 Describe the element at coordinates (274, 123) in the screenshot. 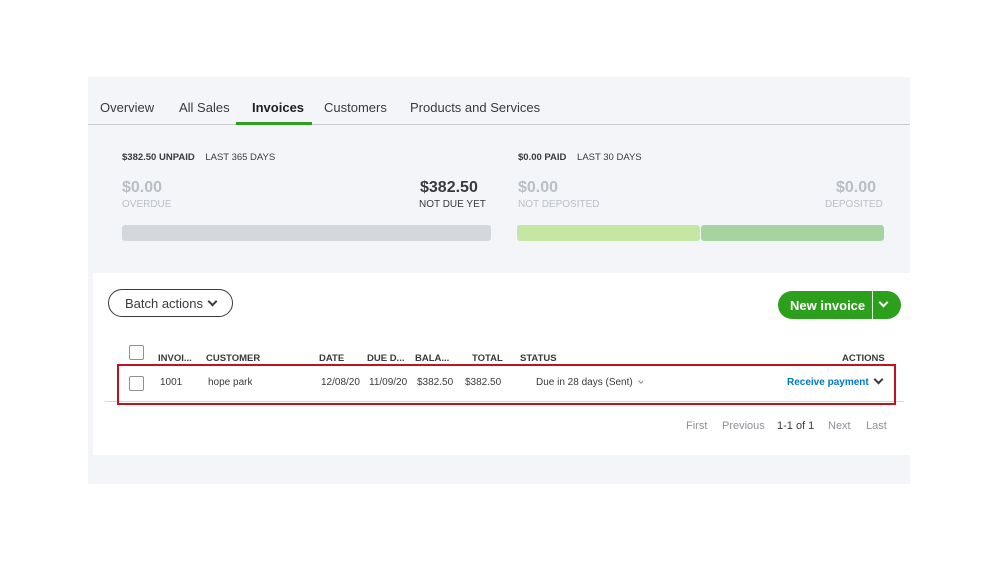

I see `active-tab-indicator` at that location.